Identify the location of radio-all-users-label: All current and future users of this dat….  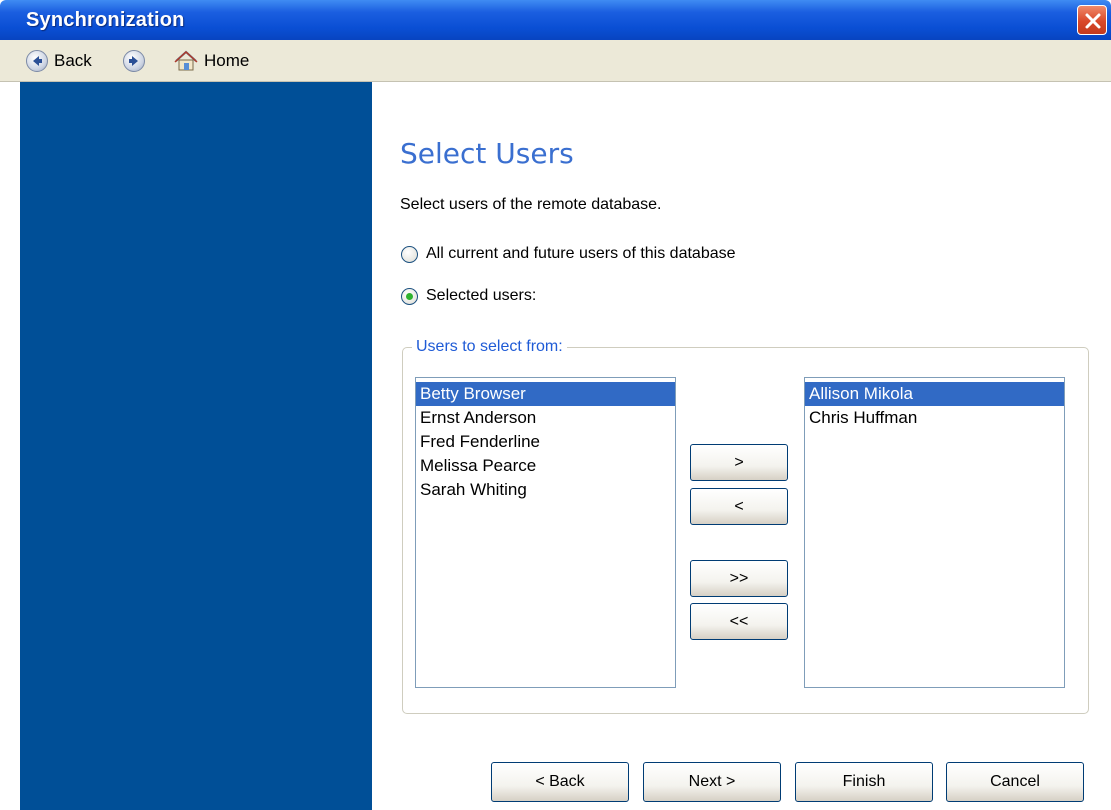
(581, 253).